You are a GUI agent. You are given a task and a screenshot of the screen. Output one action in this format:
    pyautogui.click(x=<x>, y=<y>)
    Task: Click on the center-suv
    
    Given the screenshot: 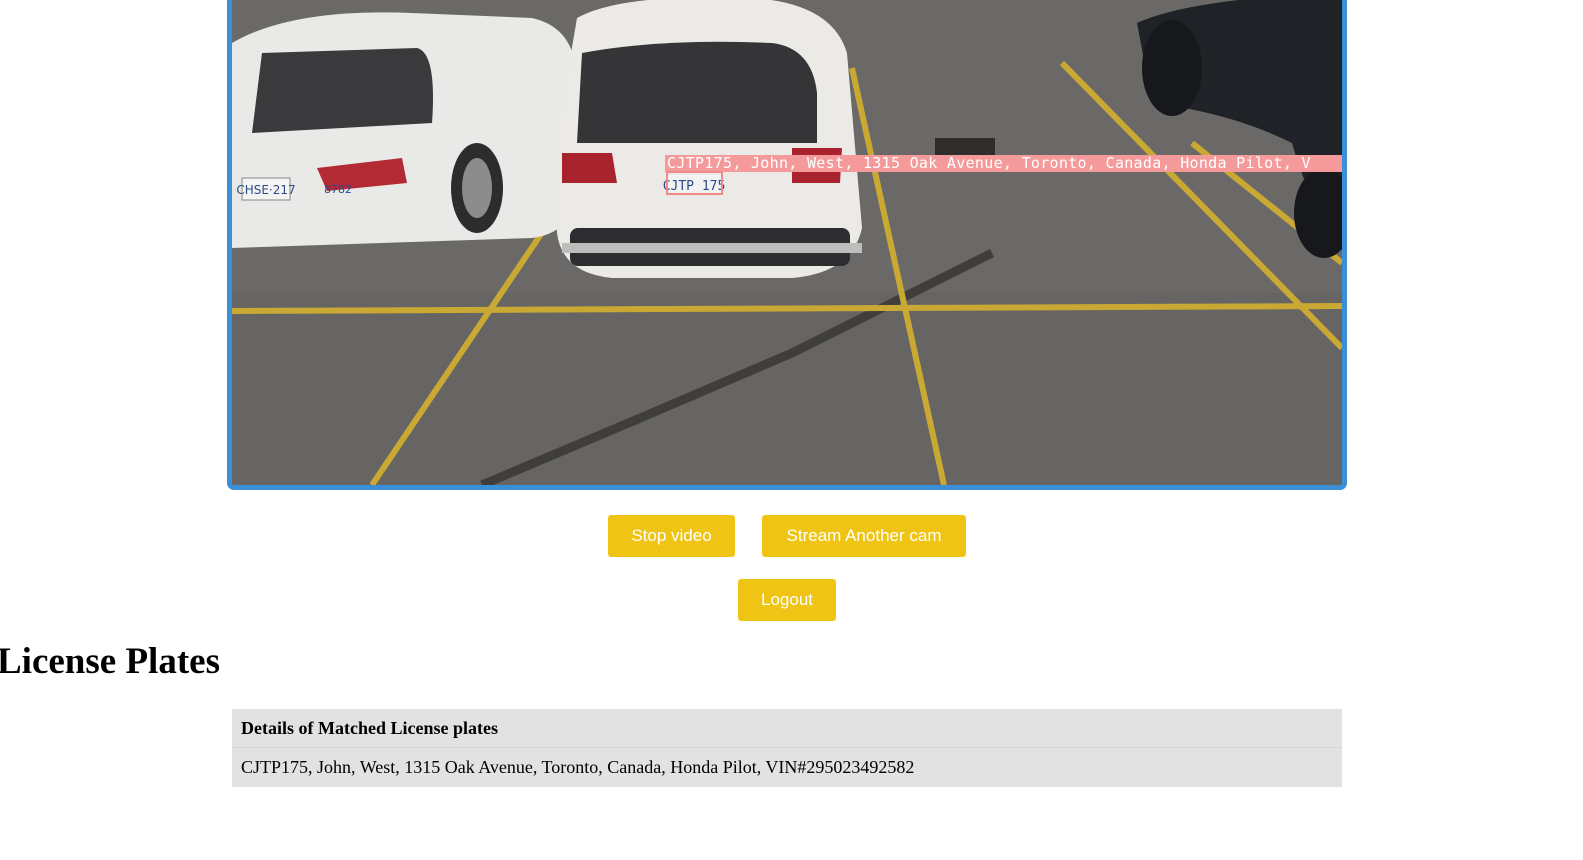 What is the action you would take?
    pyautogui.click(x=708, y=139)
    